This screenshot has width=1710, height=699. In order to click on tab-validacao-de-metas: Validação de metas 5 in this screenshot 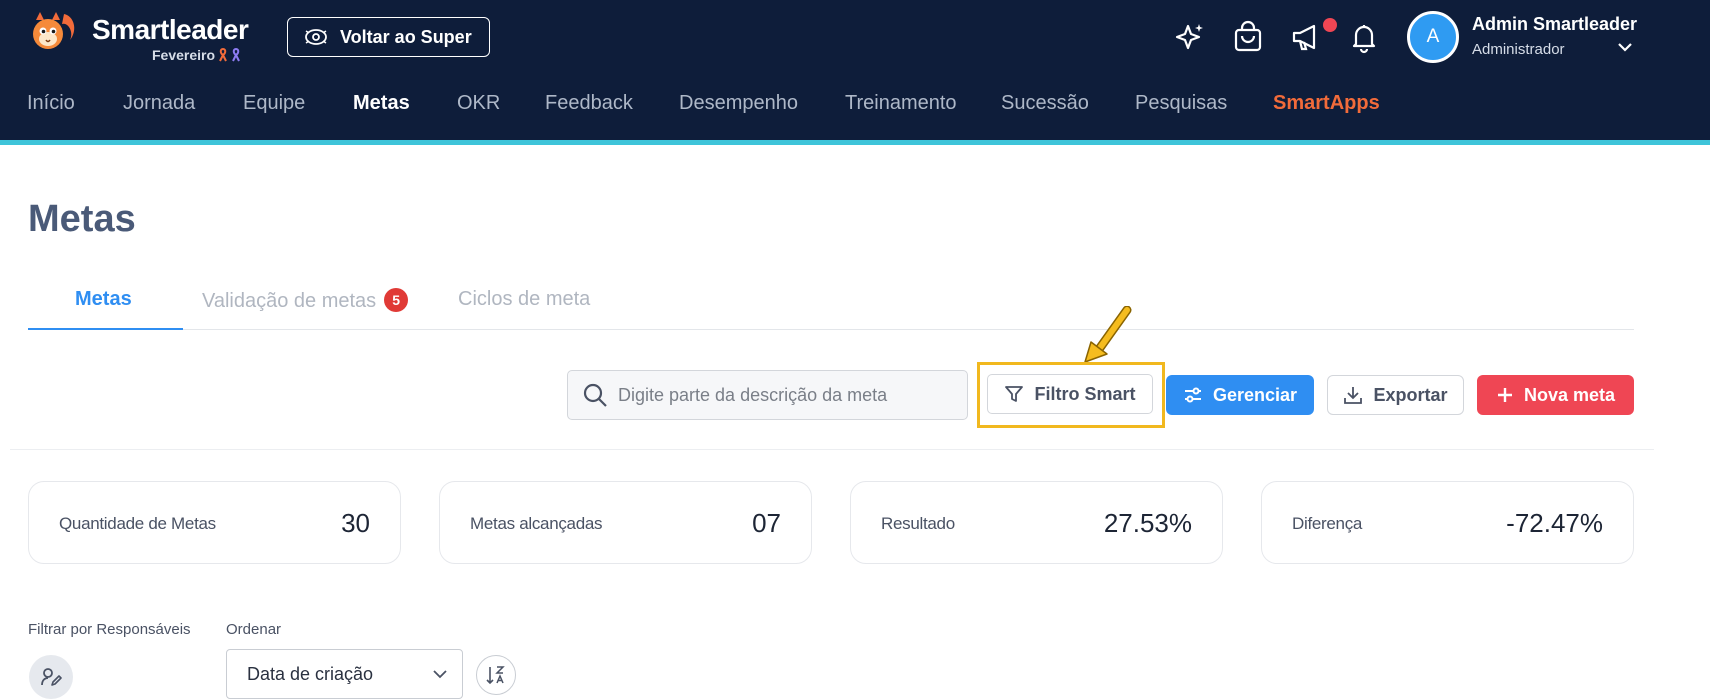, I will do `click(305, 300)`.